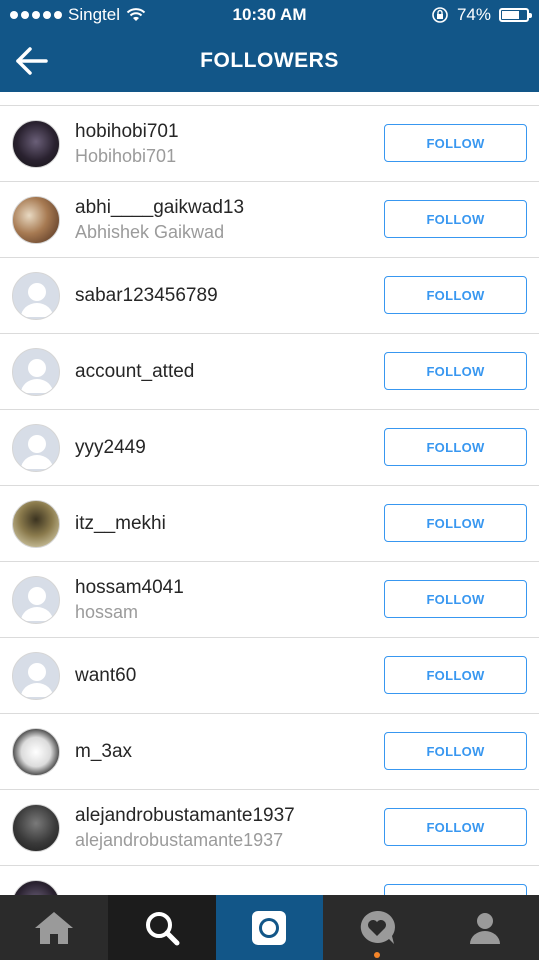  I want to click on bottom-tab-bar, so click(269, 927).